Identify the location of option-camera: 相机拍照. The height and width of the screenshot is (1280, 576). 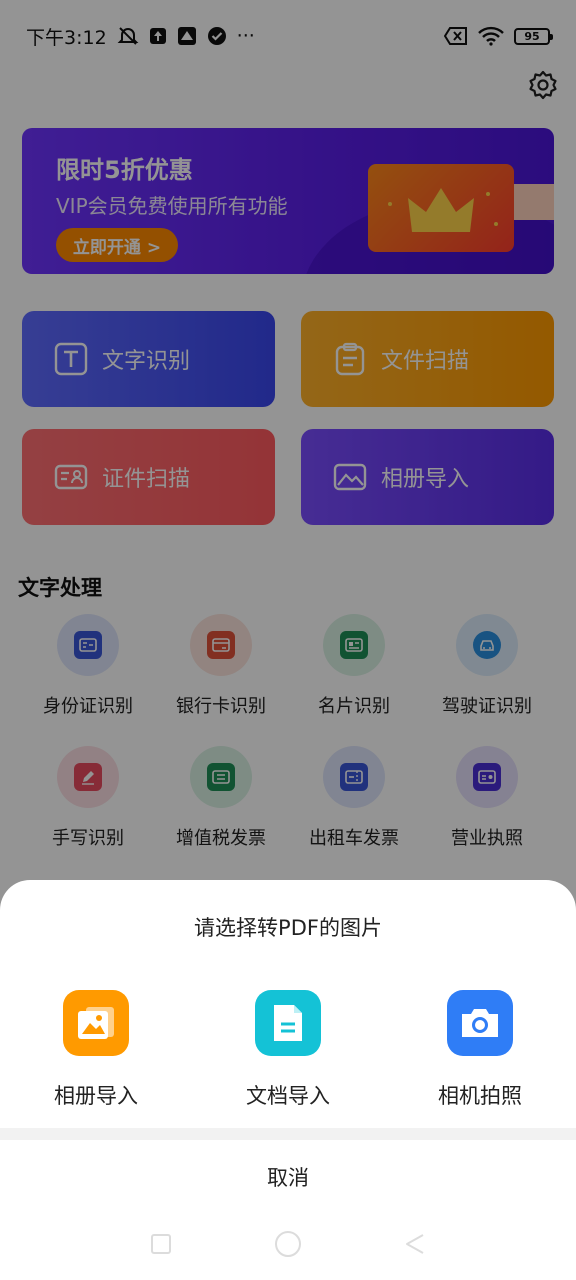
(480, 1050).